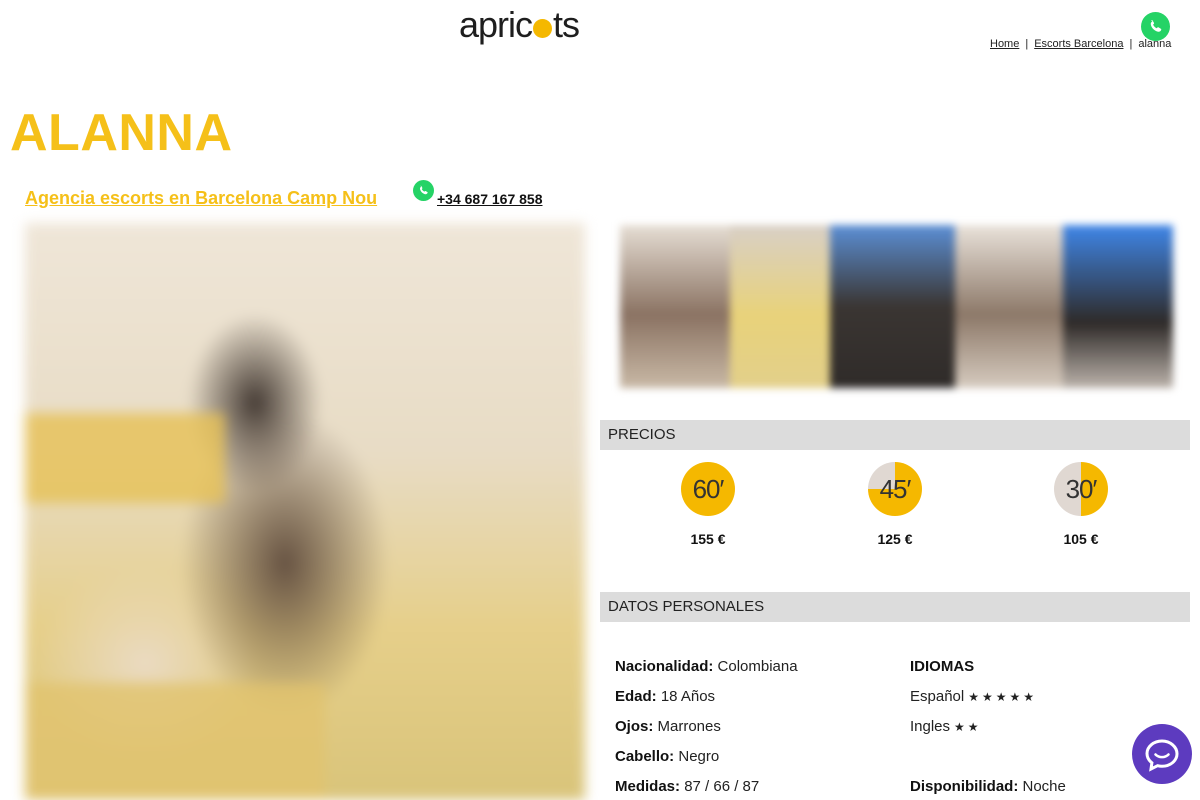 The image size is (1200, 800). I want to click on availability-label: Disponibilidad:, so click(964, 786).